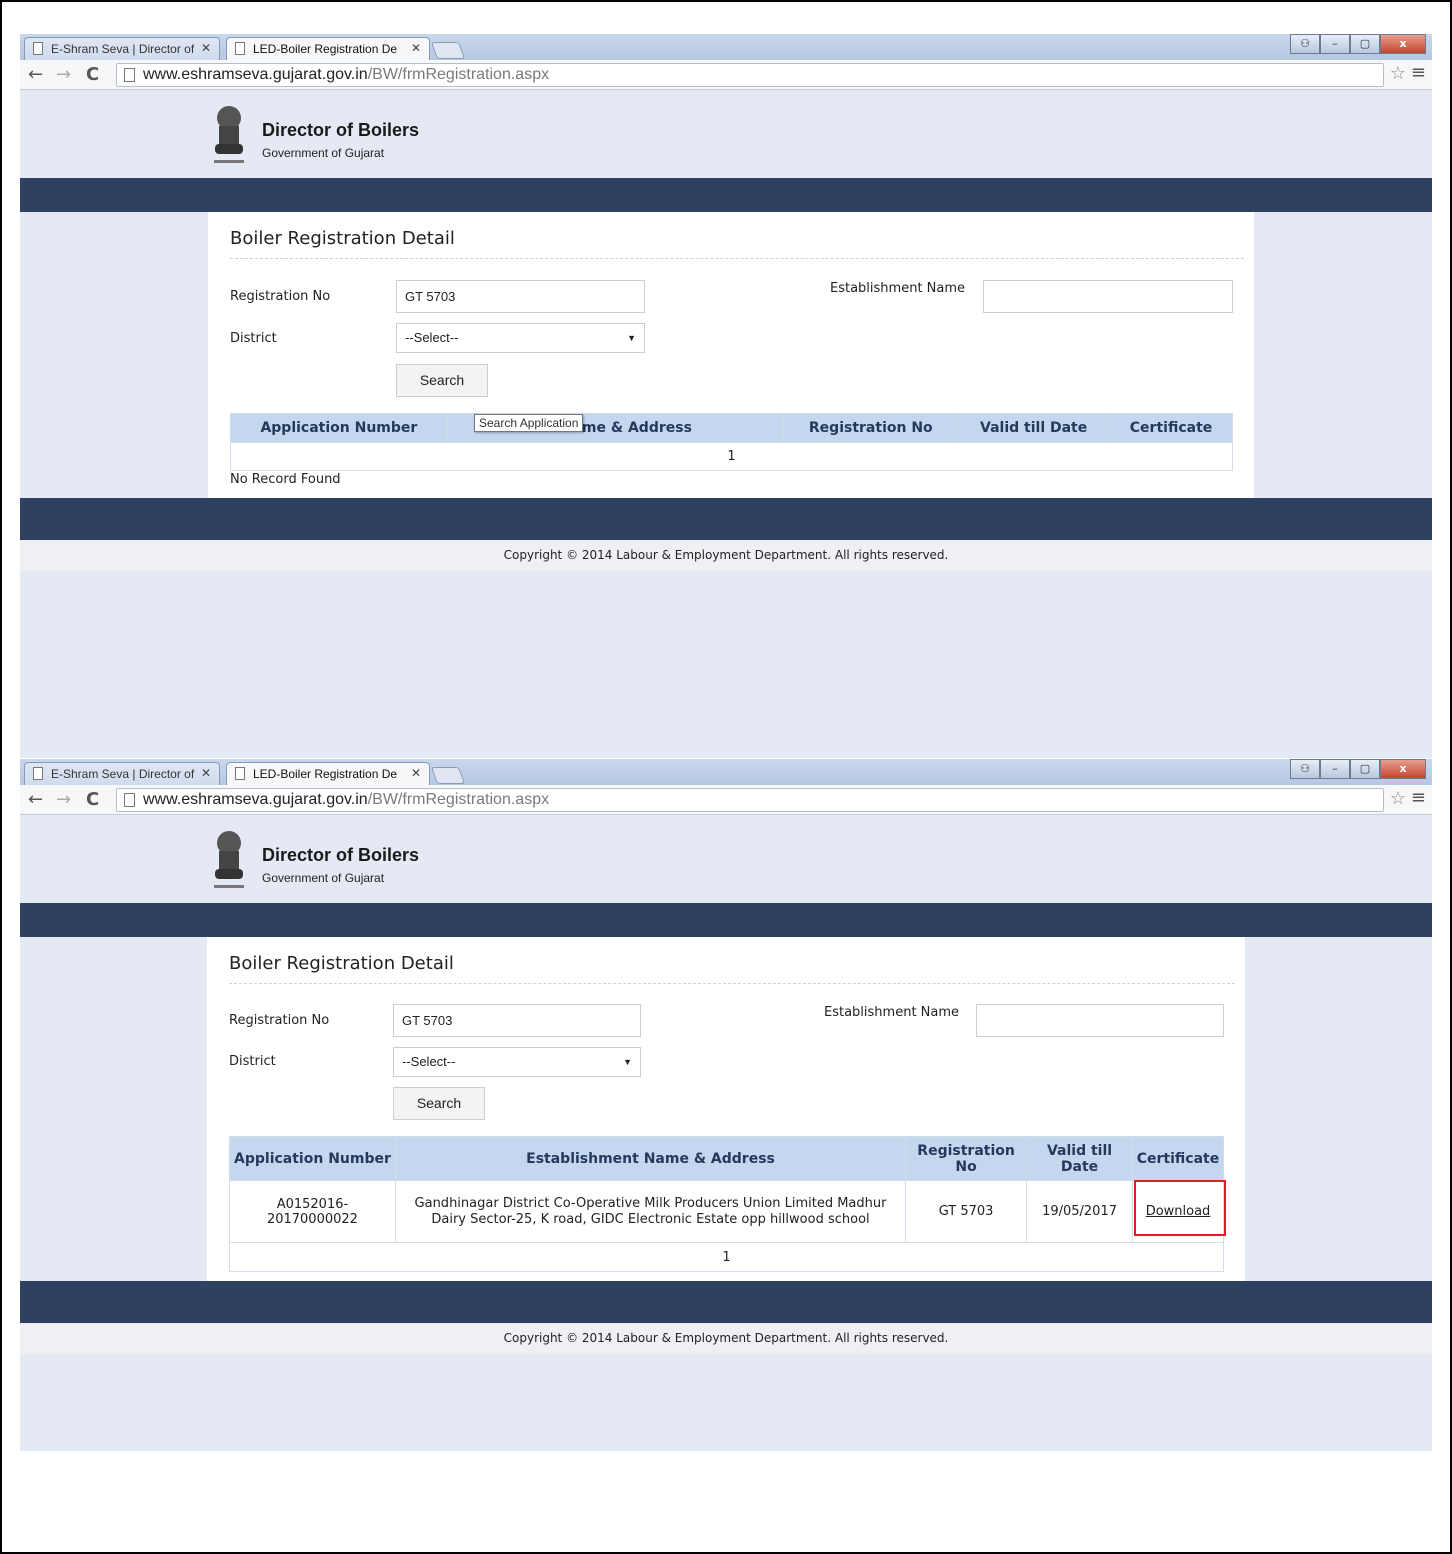 This screenshot has height=1554, width=1452. Describe the element at coordinates (966, 1211) in the screenshot. I see `cell-registration-no: GT 5703` at that location.